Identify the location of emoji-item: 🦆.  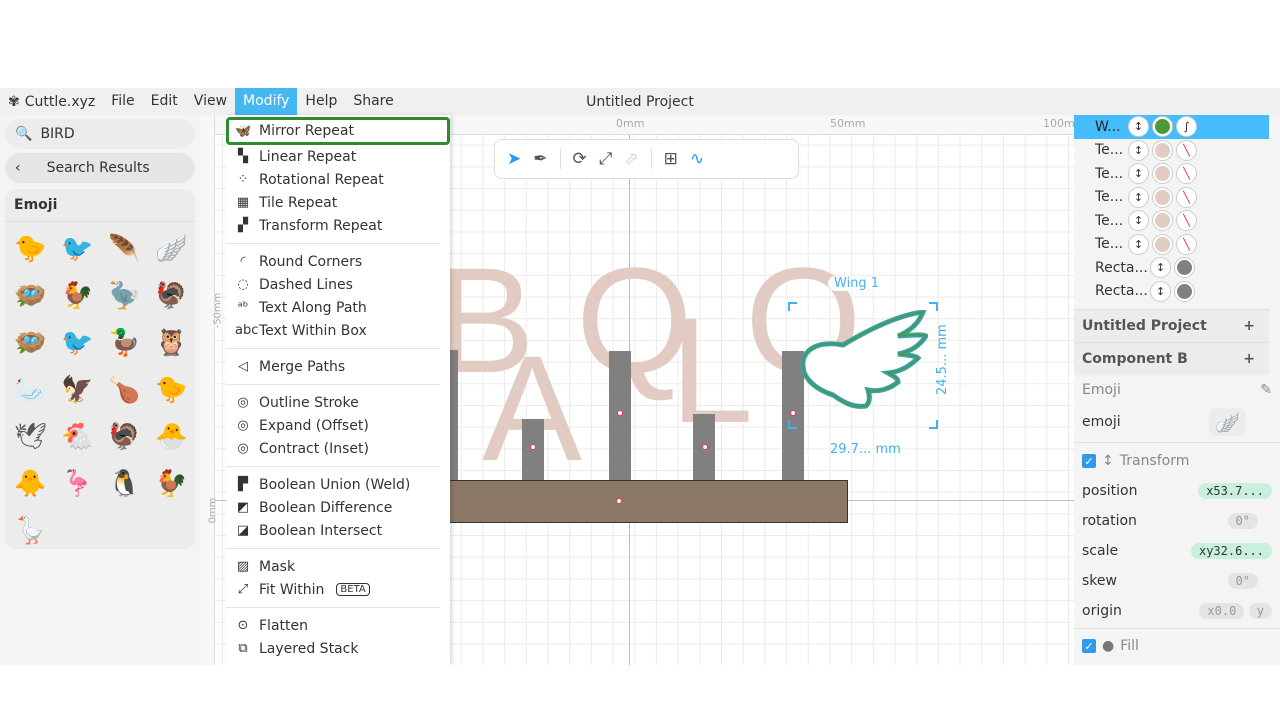
(124, 342).